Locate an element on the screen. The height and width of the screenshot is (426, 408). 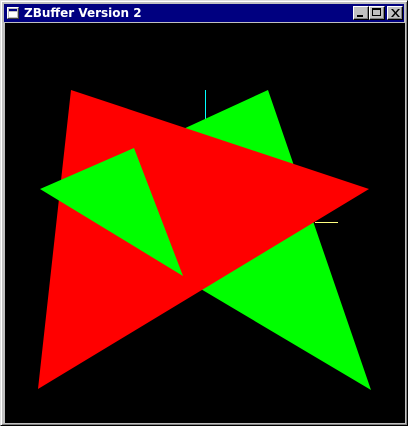
app-window-icon is located at coordinates (13, 13).